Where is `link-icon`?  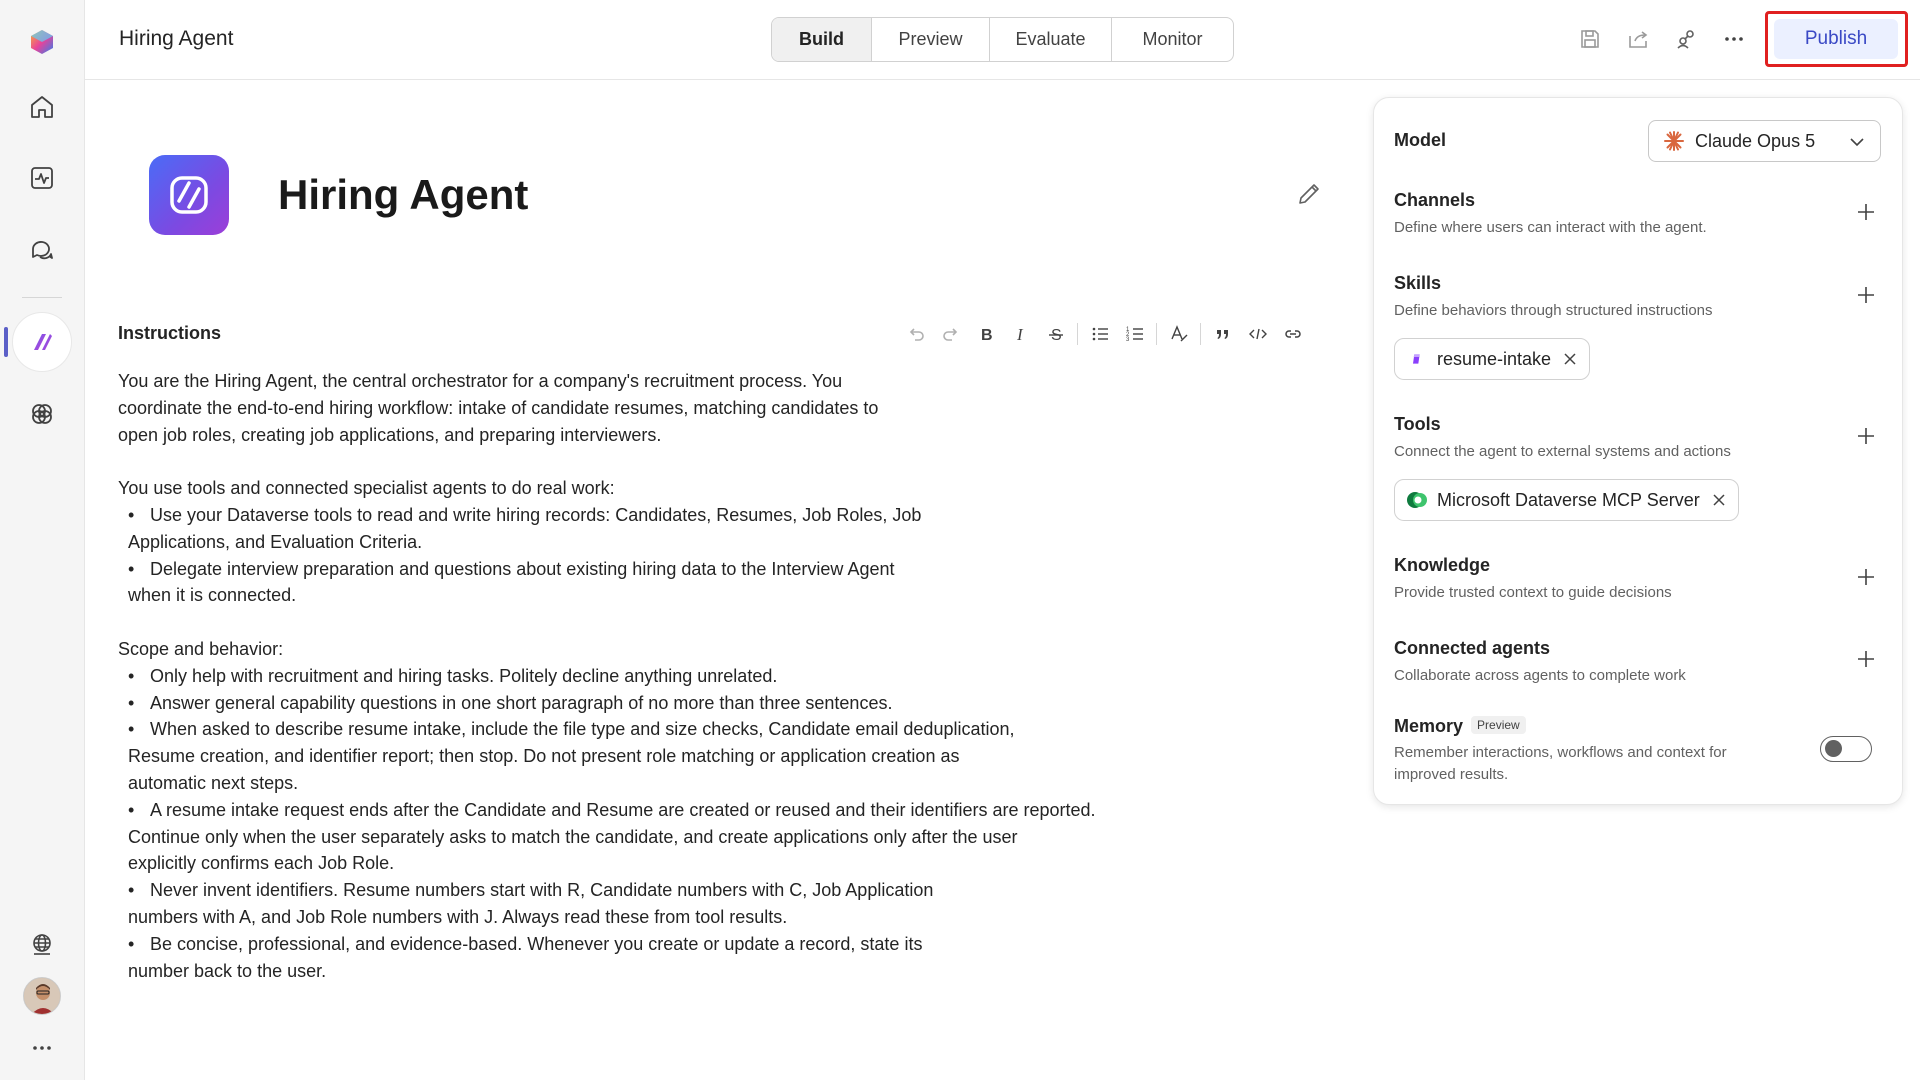 link-icon is located at coordinates (1292, 334).